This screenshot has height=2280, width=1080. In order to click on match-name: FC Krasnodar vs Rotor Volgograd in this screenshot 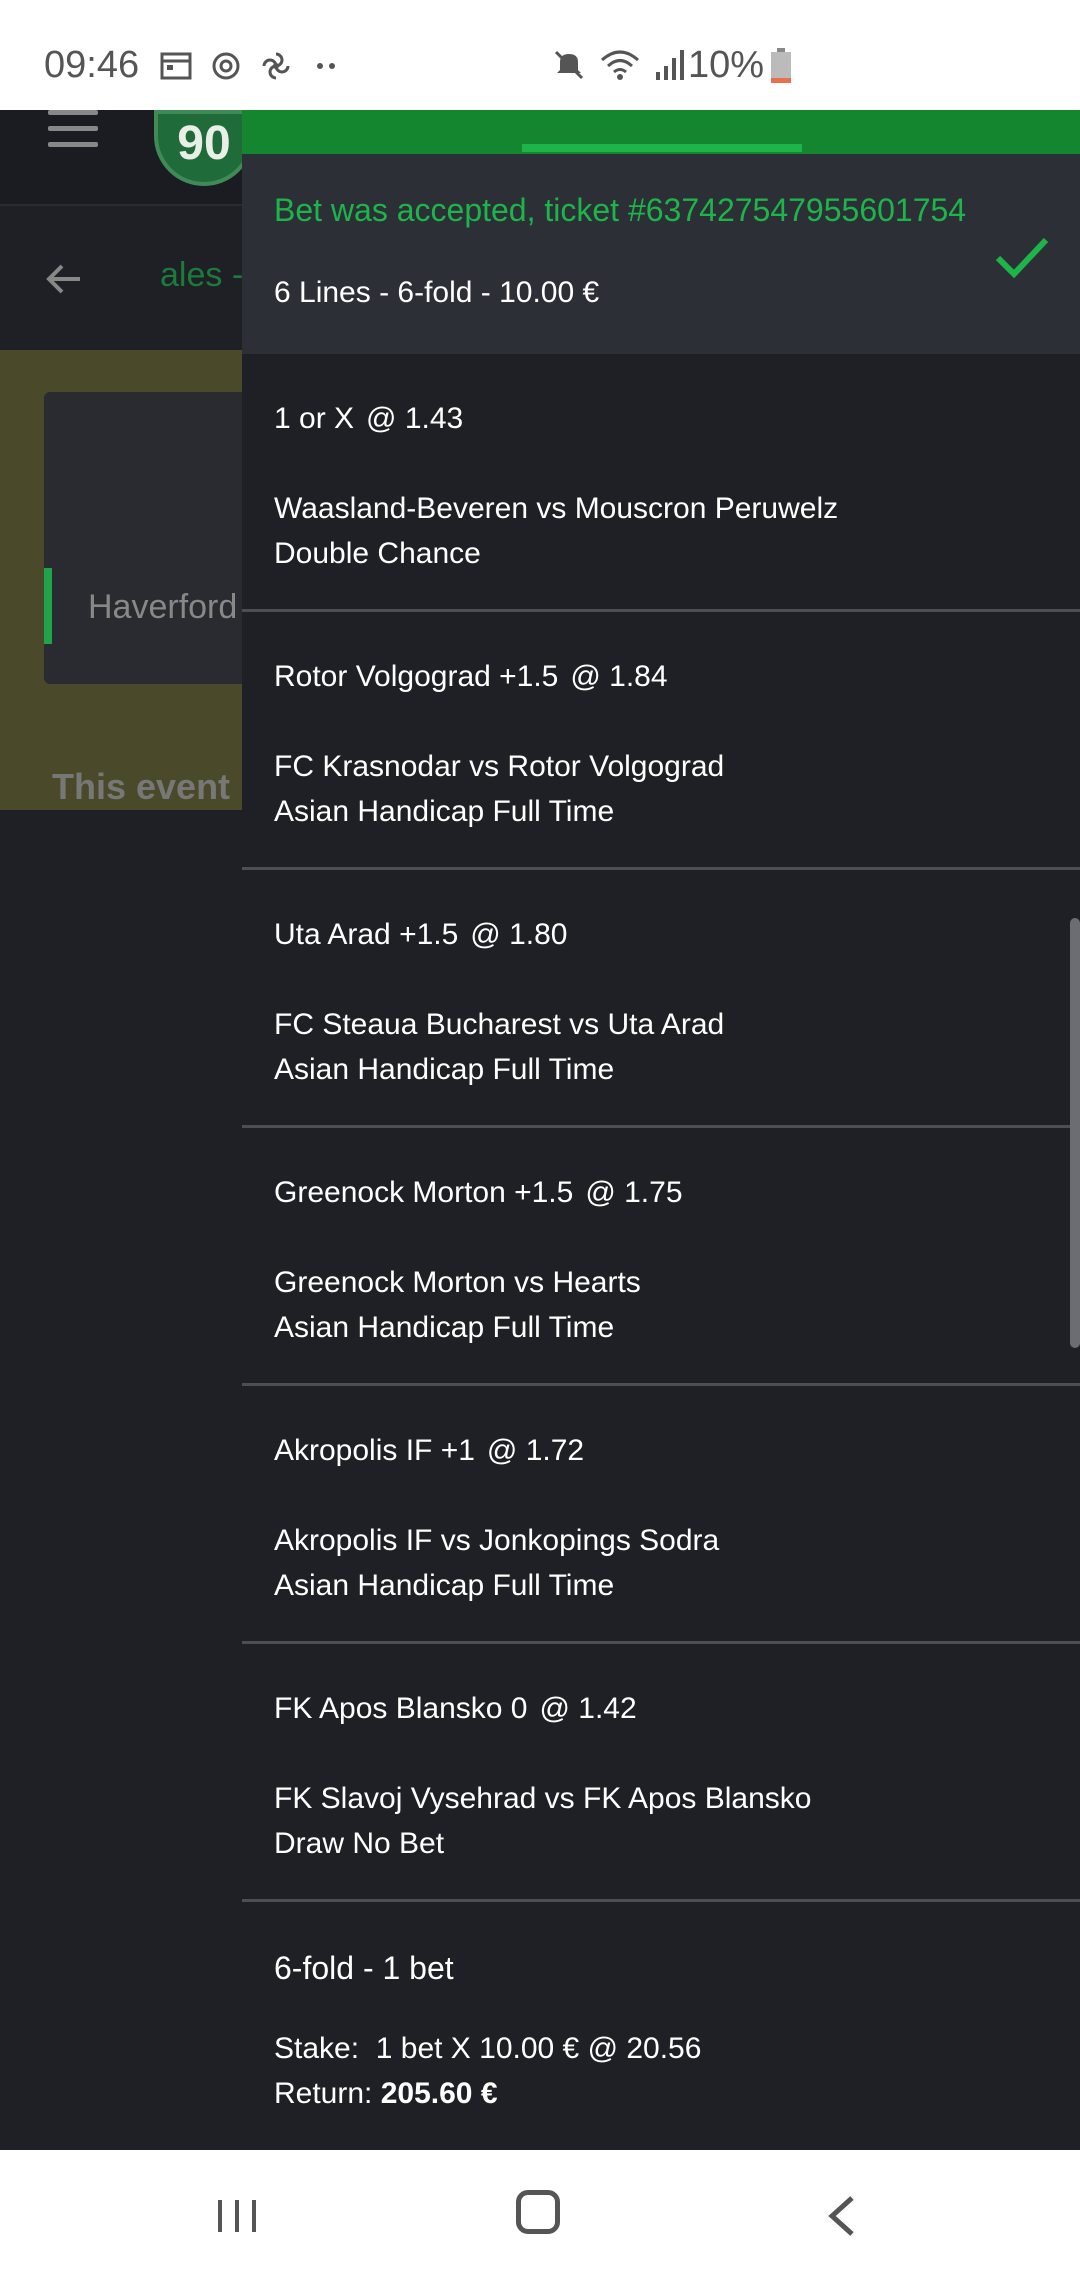, I will do `click(499, 766)`.